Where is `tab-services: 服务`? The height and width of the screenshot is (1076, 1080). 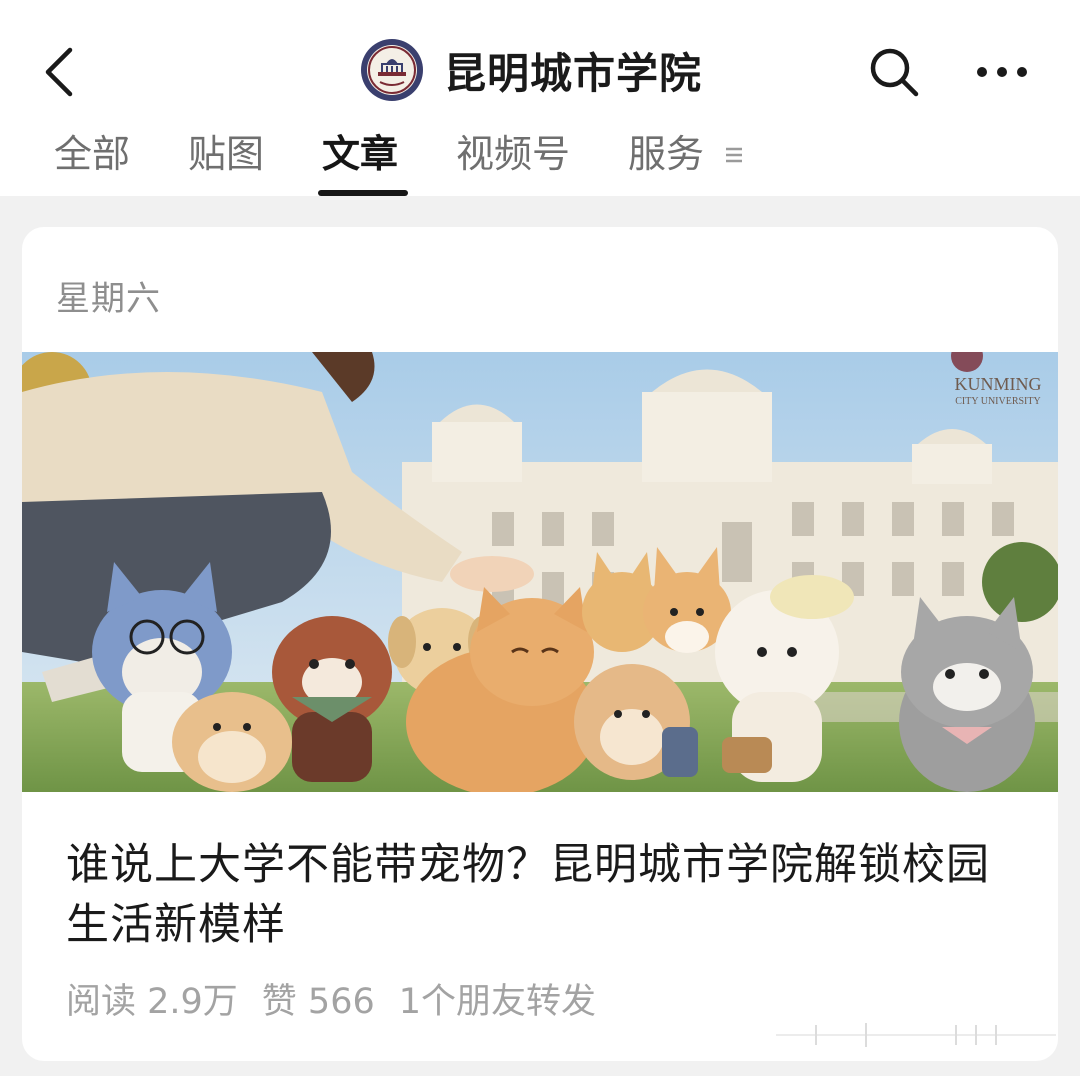
tab-services: 服务 is located at coordinates (666, 154).